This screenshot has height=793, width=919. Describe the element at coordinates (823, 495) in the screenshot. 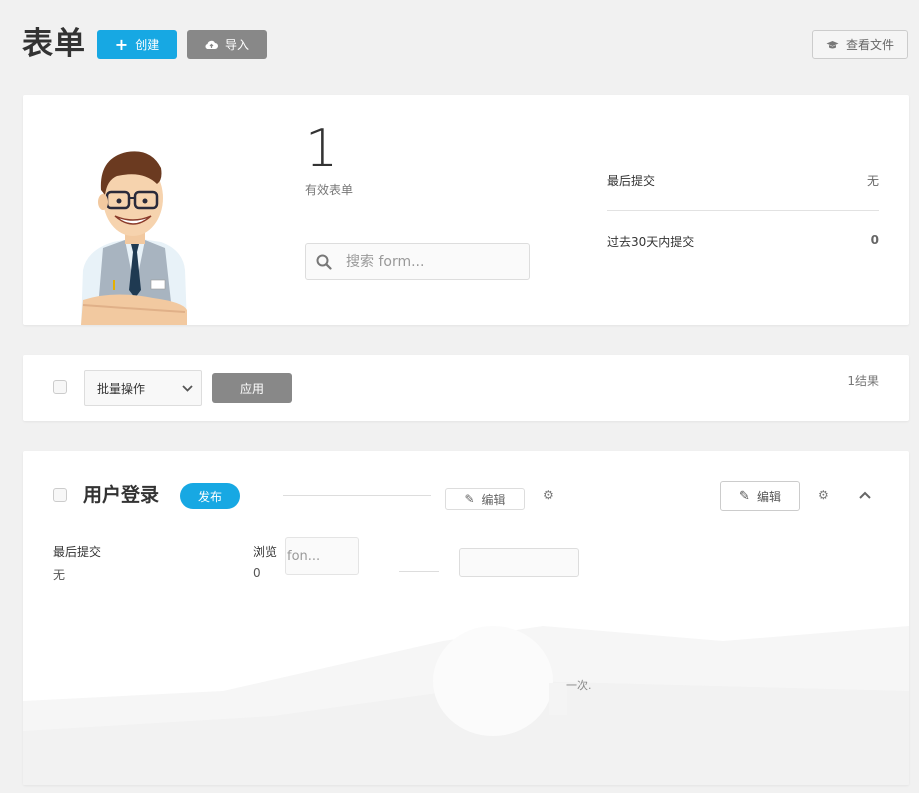

I see `settings-gear-icon: ⚙` at that location.